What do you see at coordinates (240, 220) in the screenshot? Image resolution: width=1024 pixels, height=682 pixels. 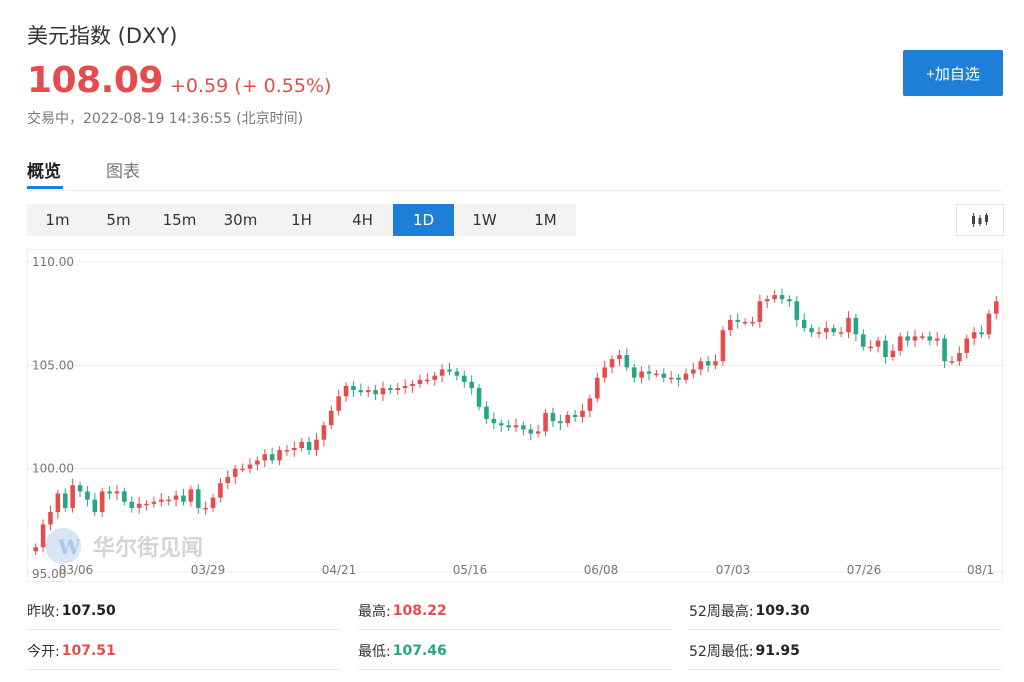 I see `period-30m: 30m` at bounding box center [240, 220].